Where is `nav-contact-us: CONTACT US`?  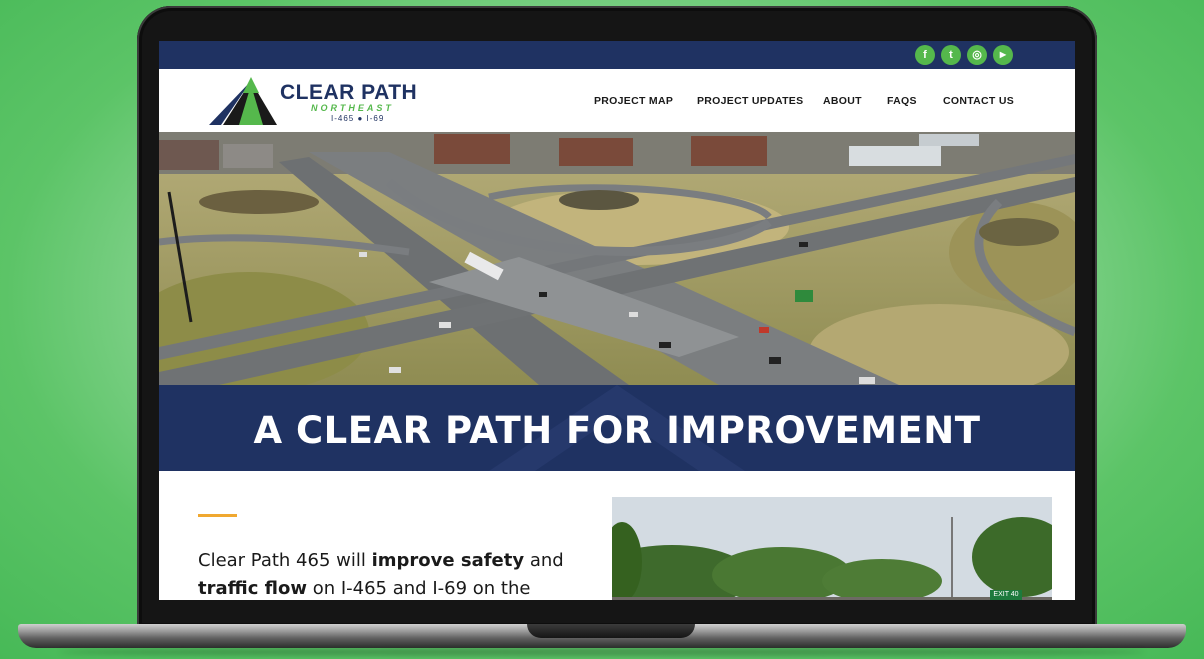
nav-contact-us: CONTACT US is located at coordinates (978, 101).